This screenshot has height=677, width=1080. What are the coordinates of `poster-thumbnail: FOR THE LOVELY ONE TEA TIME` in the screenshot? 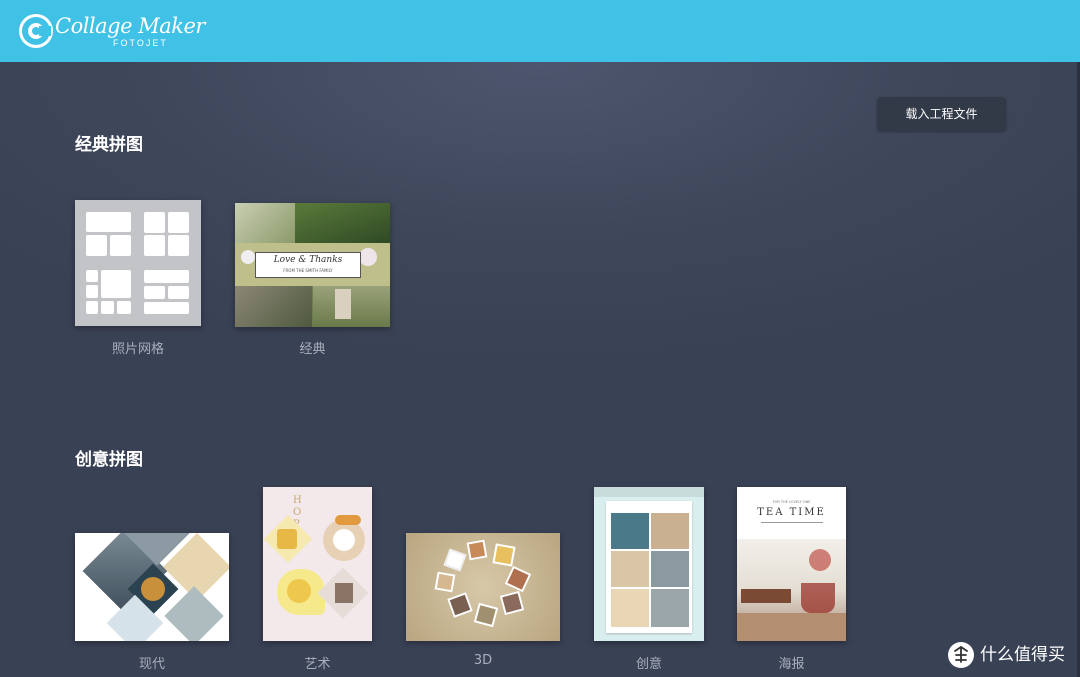 It's located at (791, 564).